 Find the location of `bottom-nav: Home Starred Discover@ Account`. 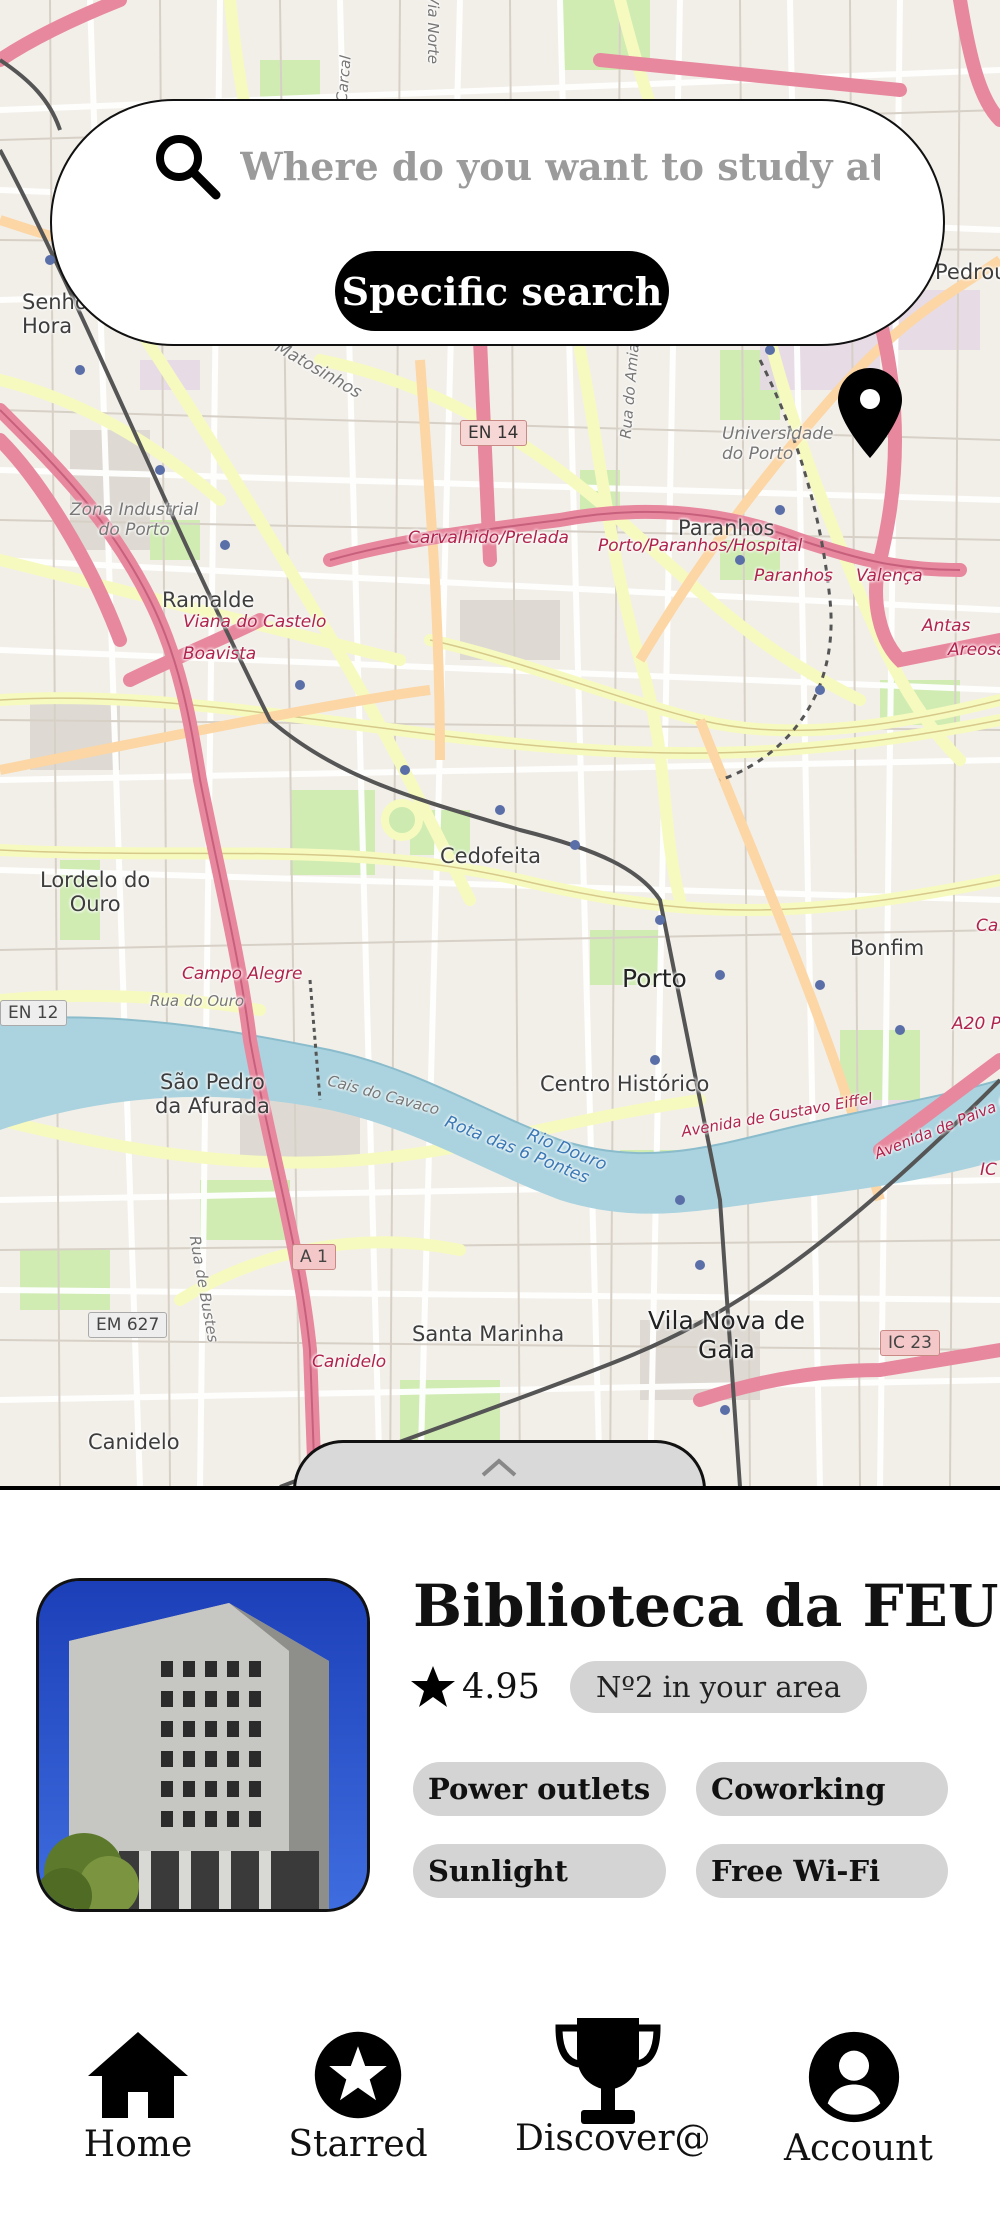

bottom-nav: Home Starred Discover@ Account is located at coordinates (500, 2120).